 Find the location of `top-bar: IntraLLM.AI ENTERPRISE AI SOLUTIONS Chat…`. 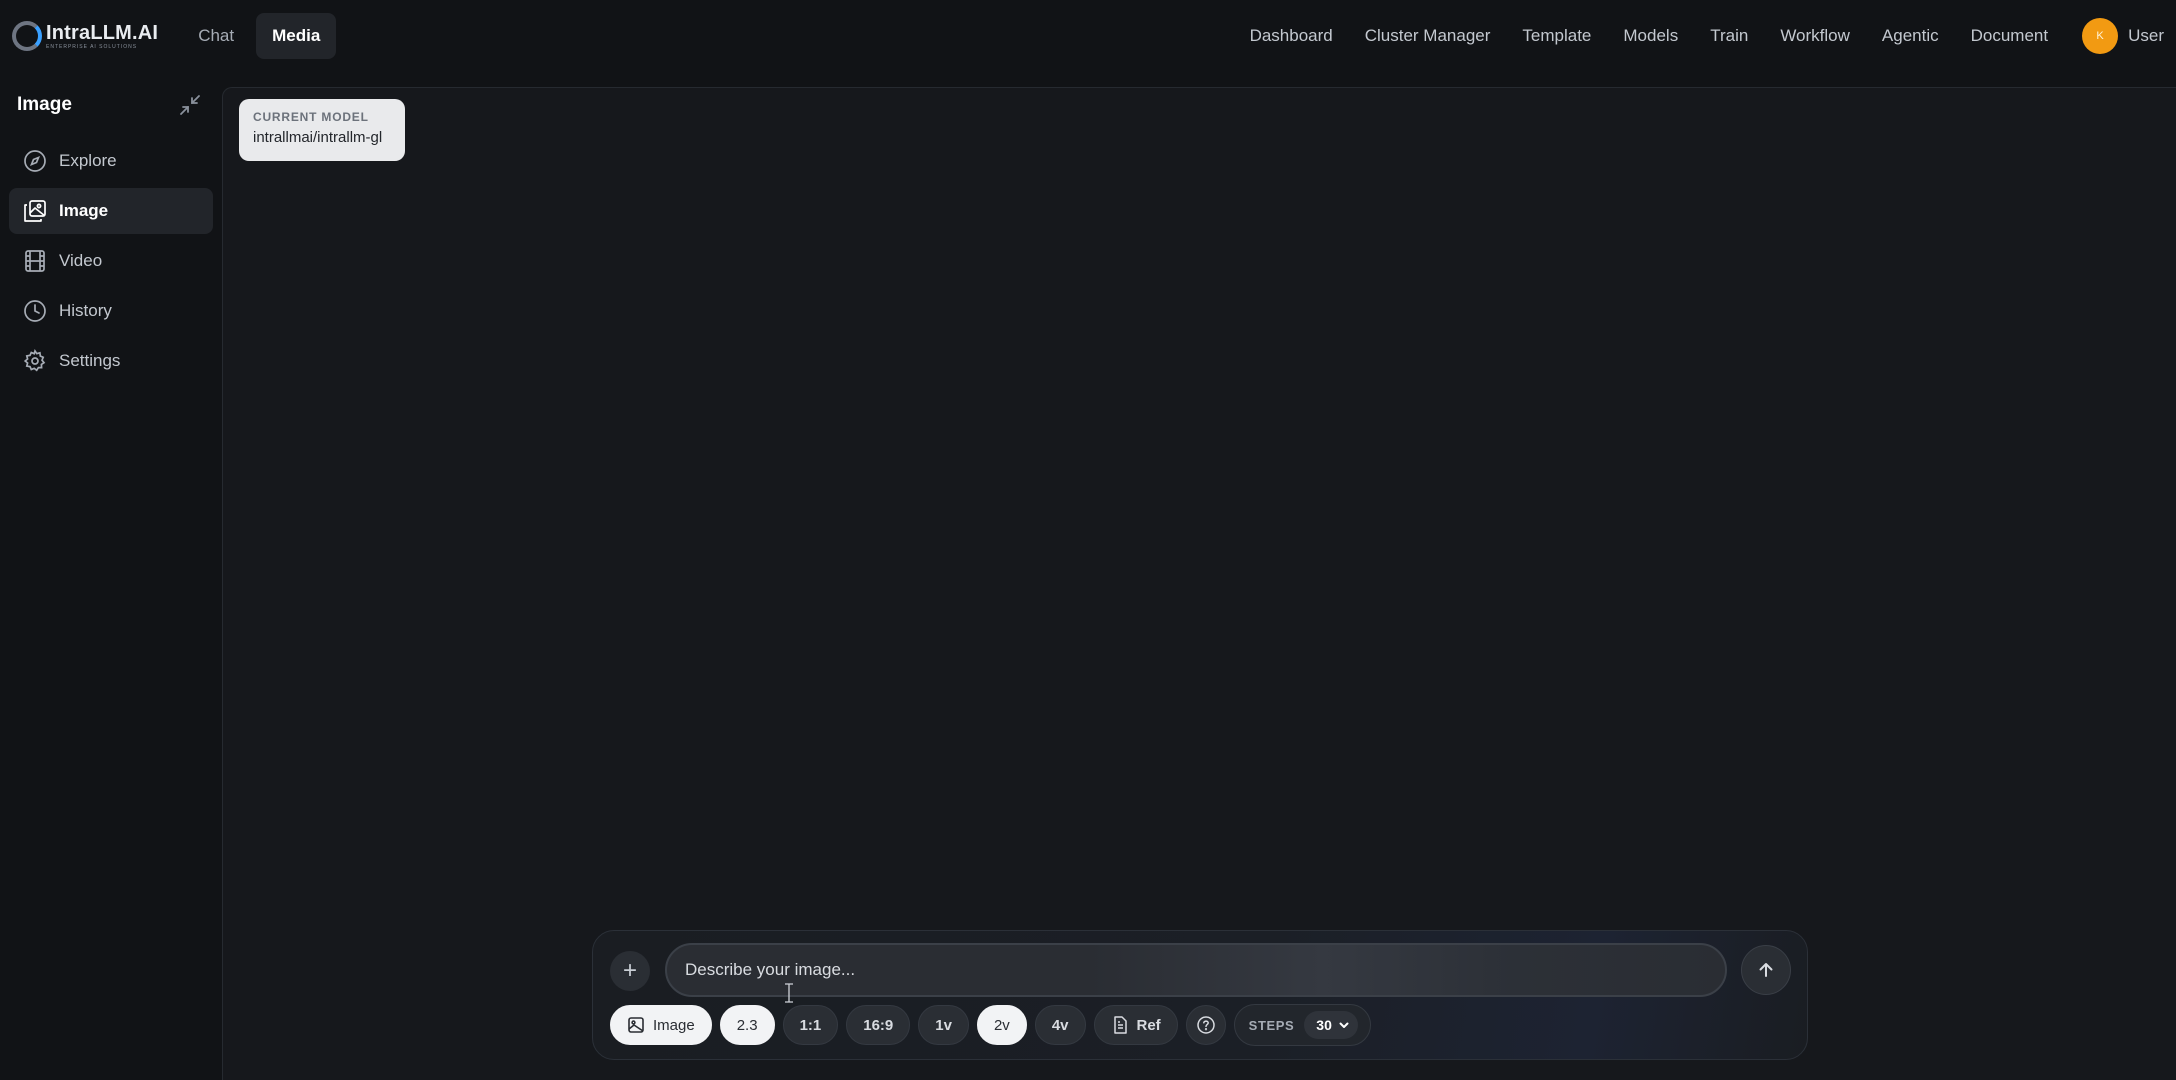

top-bar: IntraLLM.AI ENTERPRISE AI SOLUTIONS Chat… is located at coordinates (1088, 36).